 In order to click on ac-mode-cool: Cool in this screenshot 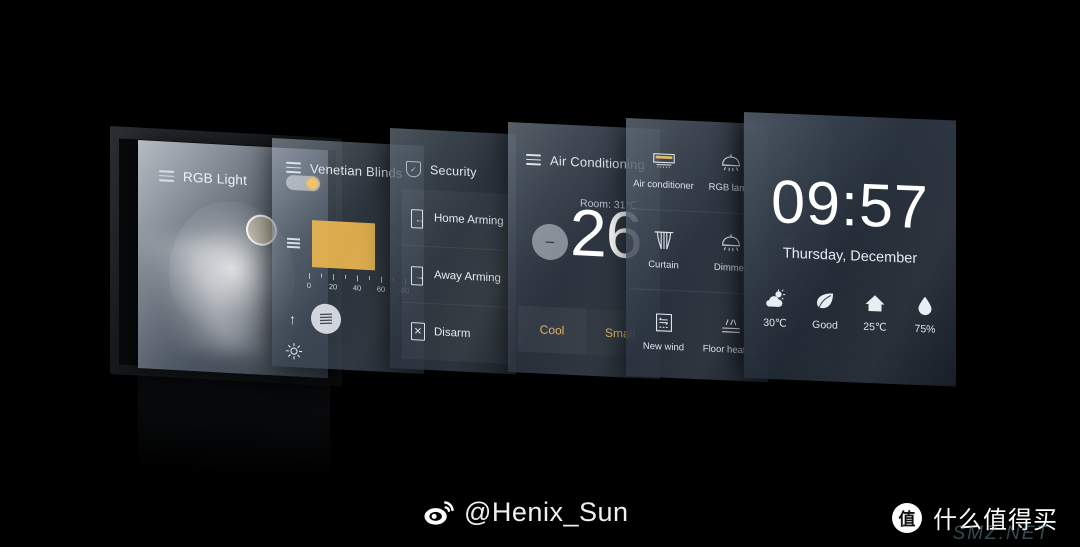, I will do `click(552, 330)`.